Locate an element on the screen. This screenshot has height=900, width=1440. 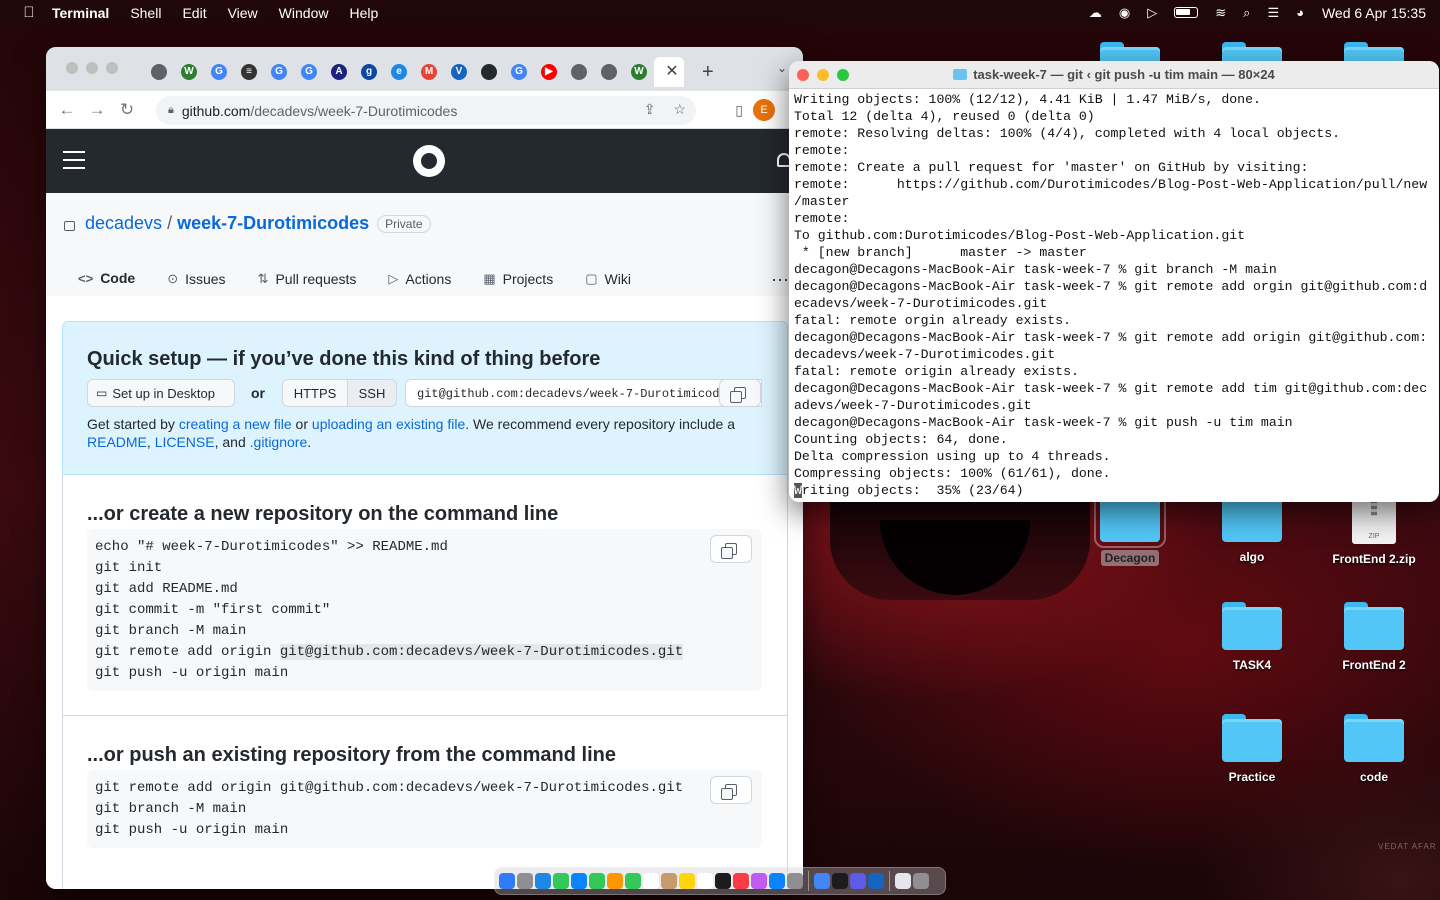
tab-issues: ⊙ Issues is located at coordinates (196, 279).